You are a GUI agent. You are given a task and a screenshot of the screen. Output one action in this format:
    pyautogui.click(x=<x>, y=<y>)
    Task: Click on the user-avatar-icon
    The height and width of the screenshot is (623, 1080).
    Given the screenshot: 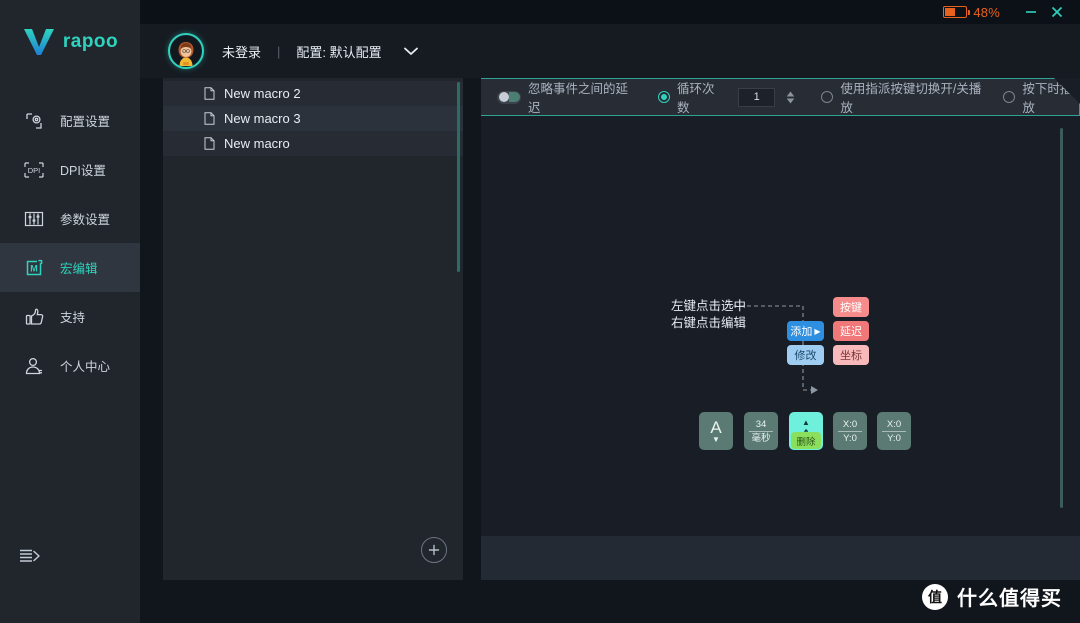 What is the action you would take?
    pyautogui.click(x=186, y=51)
    